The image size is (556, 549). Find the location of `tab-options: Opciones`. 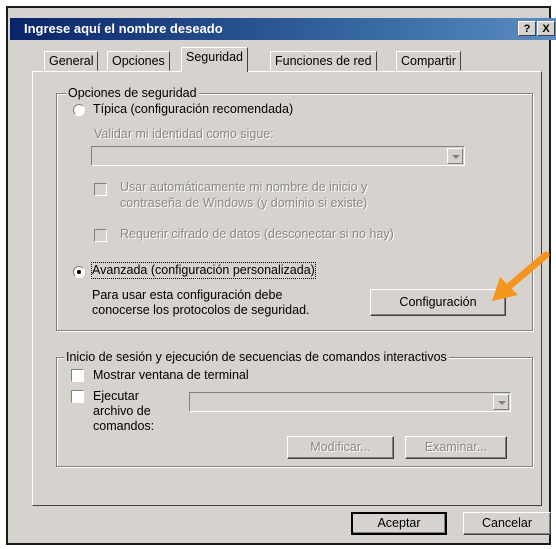

tab-options: Opciones is located at coordinates (138, 61).